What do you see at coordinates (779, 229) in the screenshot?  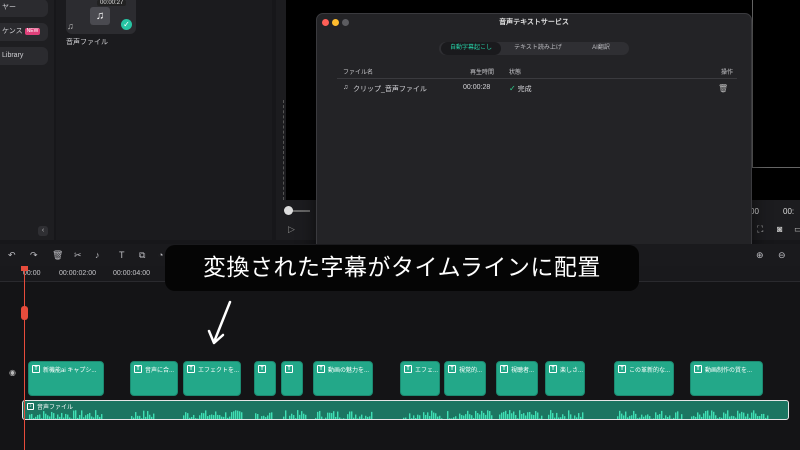 I see `camera-icon: ◙` at bounding box center [779, 229].